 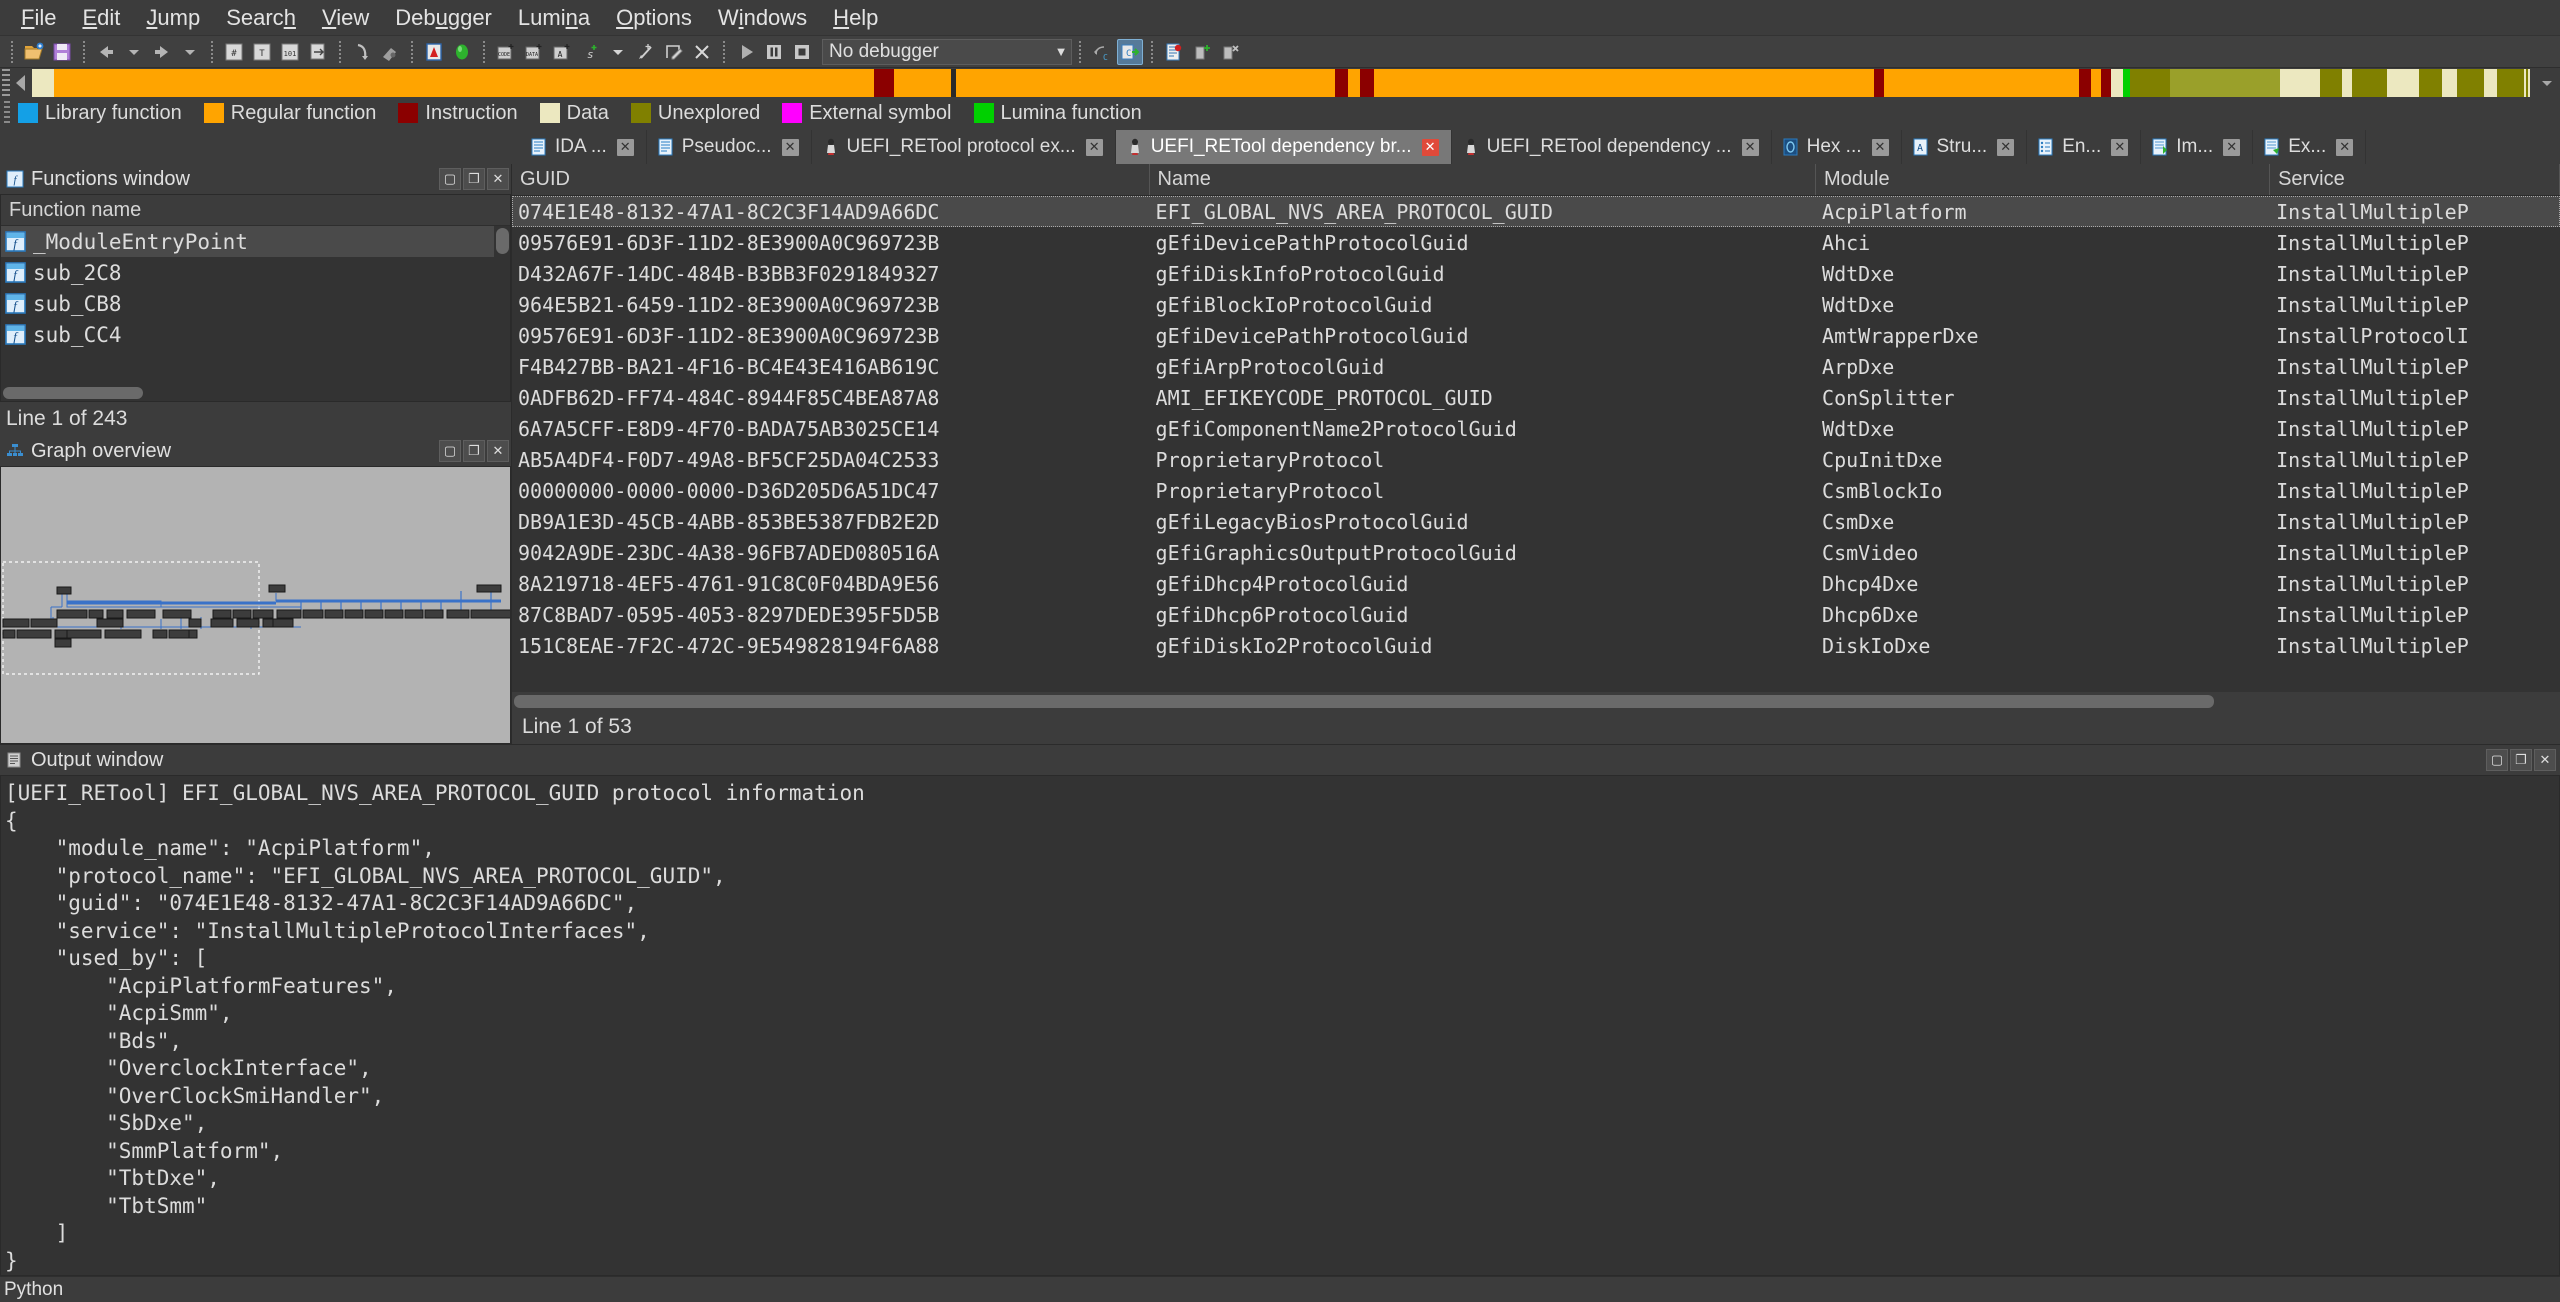 I want to click on tab-7: En... ✕, so click(x=2084, y=147).